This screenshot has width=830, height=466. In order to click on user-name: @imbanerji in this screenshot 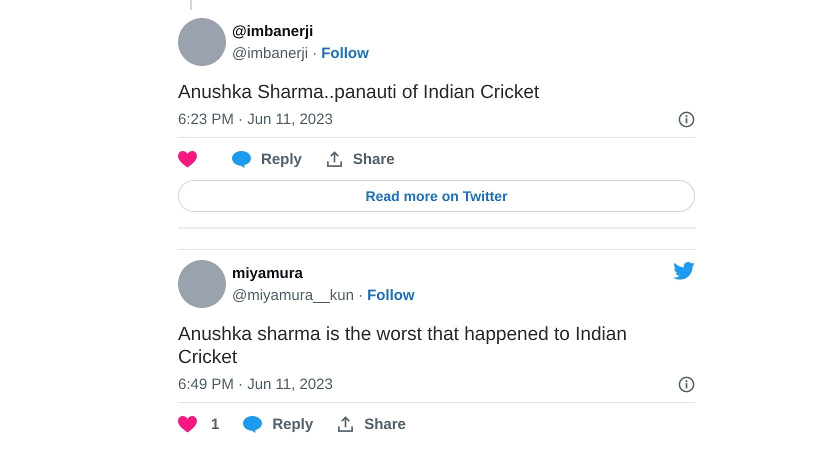, I will do `click(273, 31)`.